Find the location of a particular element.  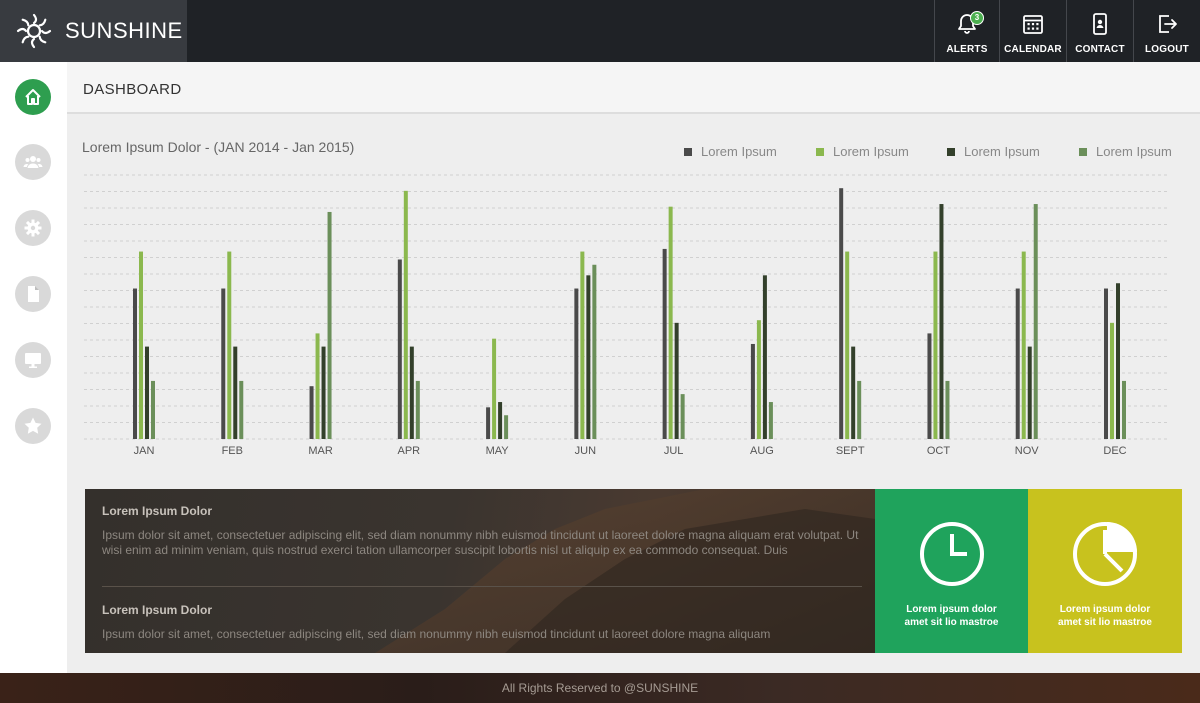

pie-tile-line2: amet sit lio mastroe is located at coordinates (1105, 622).